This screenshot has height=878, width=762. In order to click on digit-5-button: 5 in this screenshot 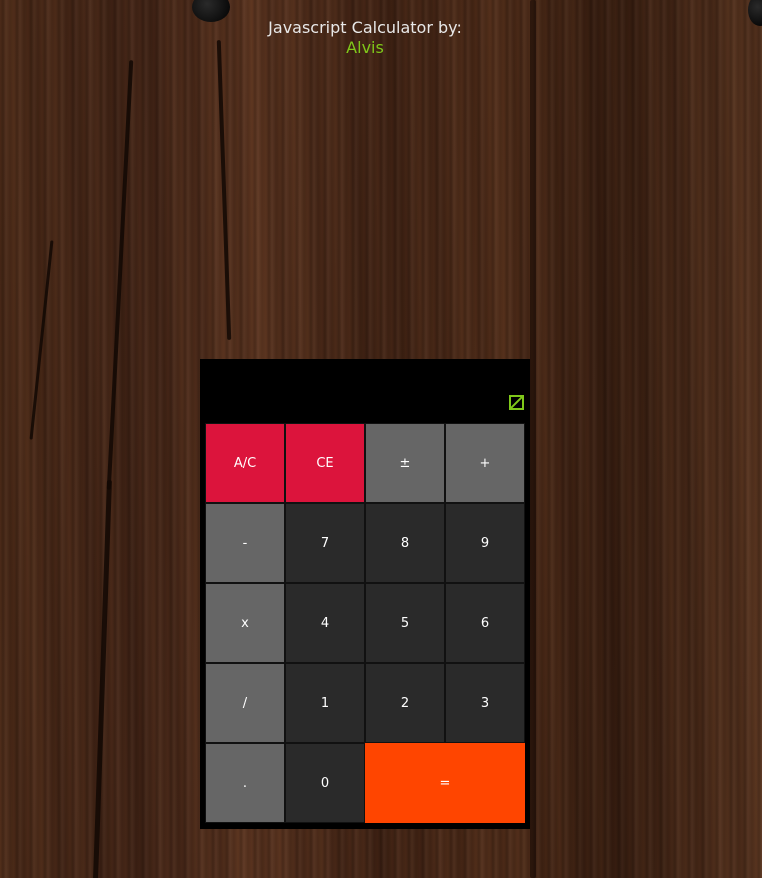, I will do `click(405, 623)`.